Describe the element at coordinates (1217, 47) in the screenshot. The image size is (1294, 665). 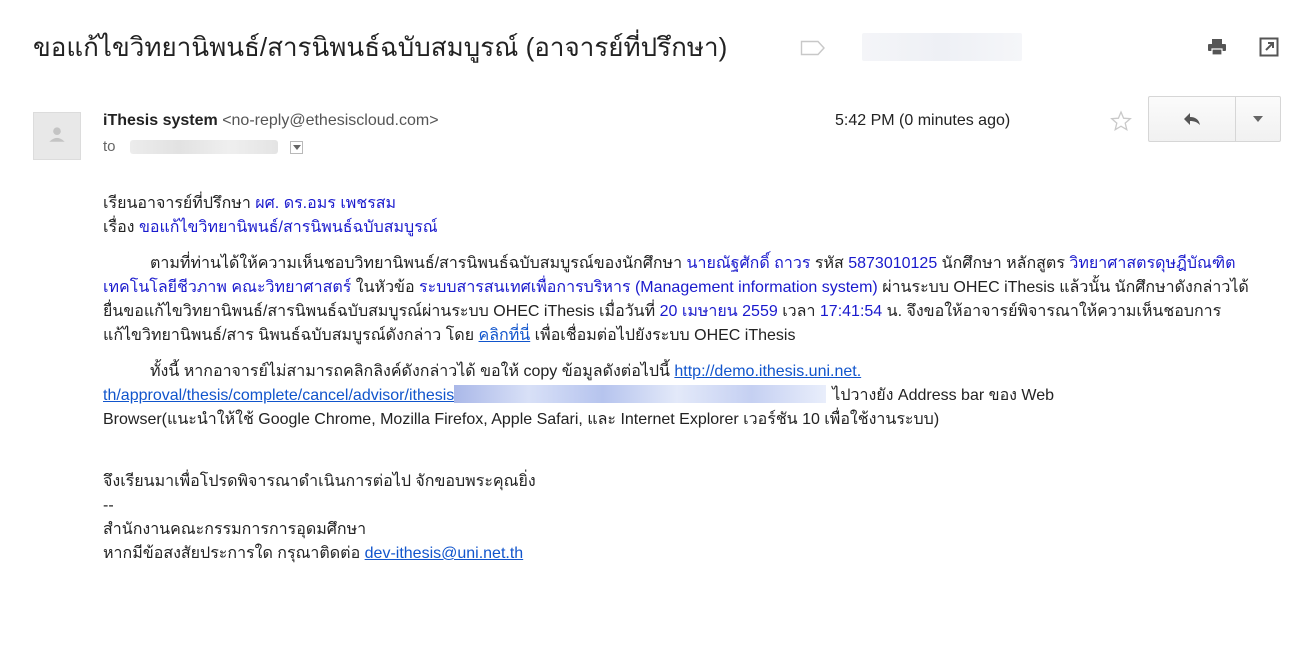
I see `print-icon` at that location.